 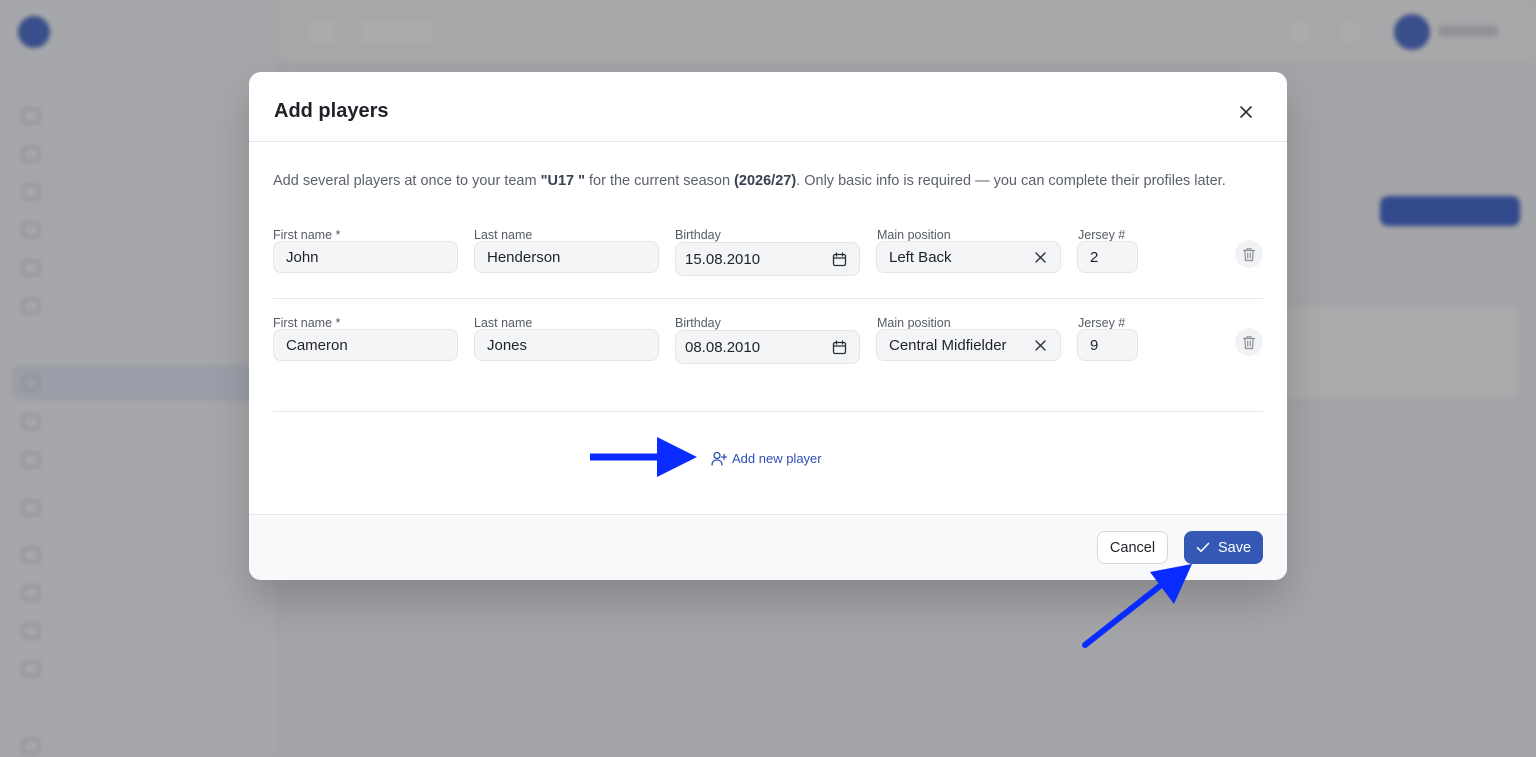 What do you see at coordinates (1107, 257) in the screenshot?
I see `jersey-input: 2` at bounding box center [1107, 257].